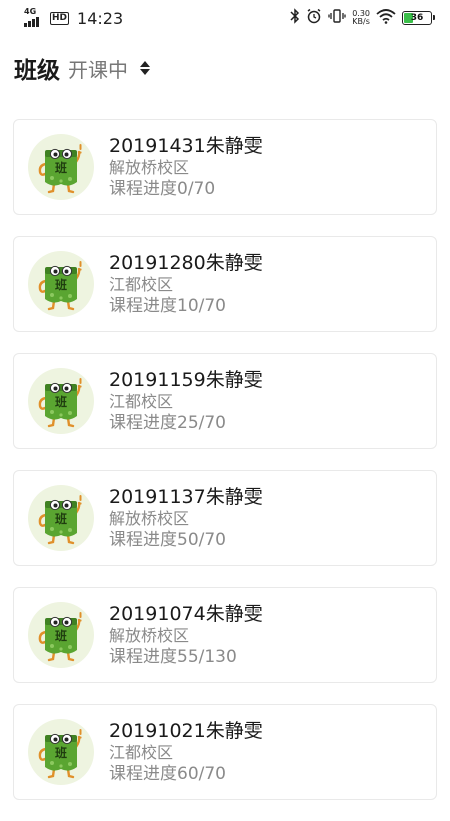 Image resolution: width=450 pixels, height=821 pixels. What do you see at coordinates (186, 497) in the screenshot?
I see `class-name: 20191137朱静雯` at bounding box center [186, 497].